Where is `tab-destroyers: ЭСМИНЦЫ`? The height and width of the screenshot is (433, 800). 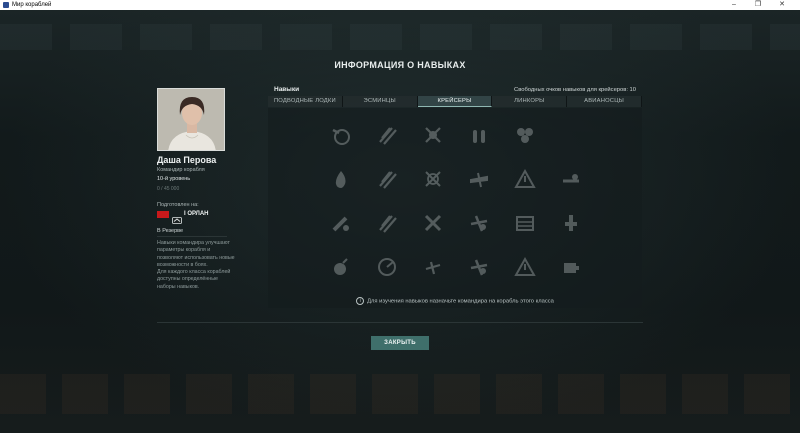 tab-destroyers: ЭСМИНЦЫ is located at coordinates (380, 101).